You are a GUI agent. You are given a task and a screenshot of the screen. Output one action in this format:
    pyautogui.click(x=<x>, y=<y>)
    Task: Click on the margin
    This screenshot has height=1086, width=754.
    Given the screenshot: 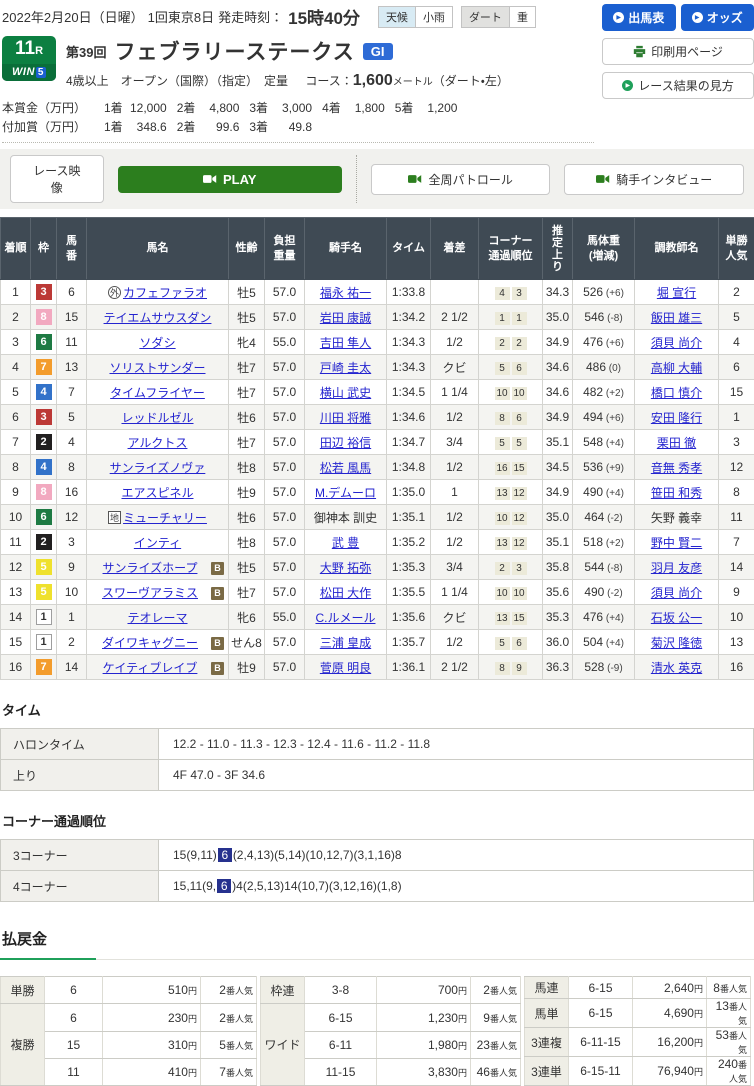 What is the action you would take?
    pyautogui.click(x=455, y=292)
    